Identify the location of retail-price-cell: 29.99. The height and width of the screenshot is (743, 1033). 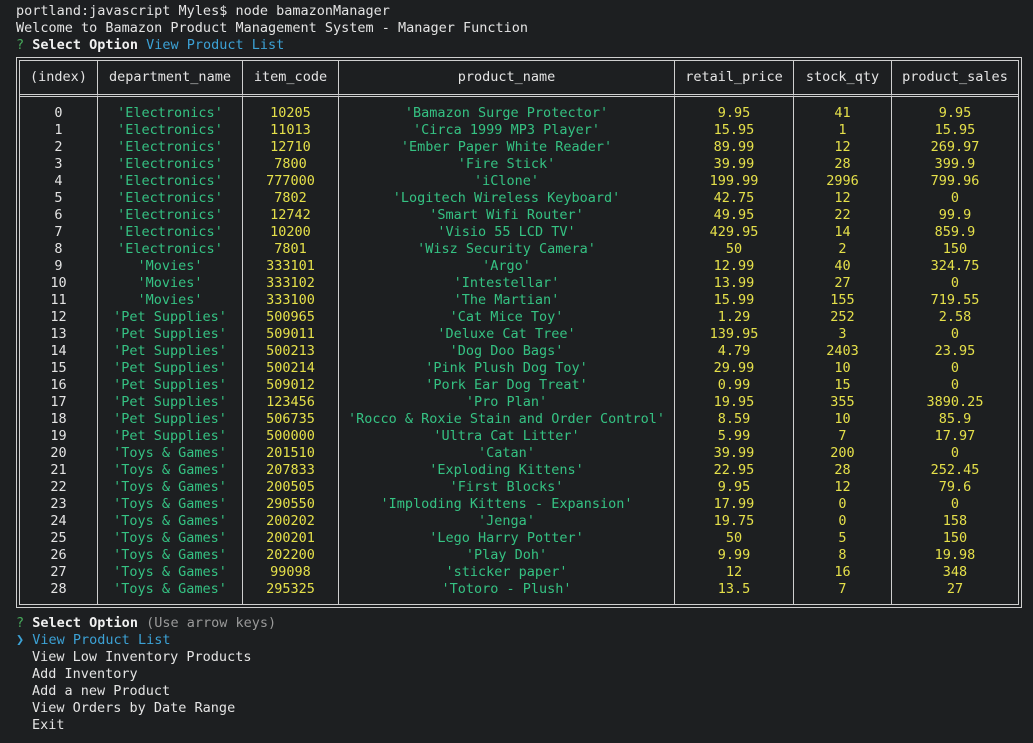
(734, 368).